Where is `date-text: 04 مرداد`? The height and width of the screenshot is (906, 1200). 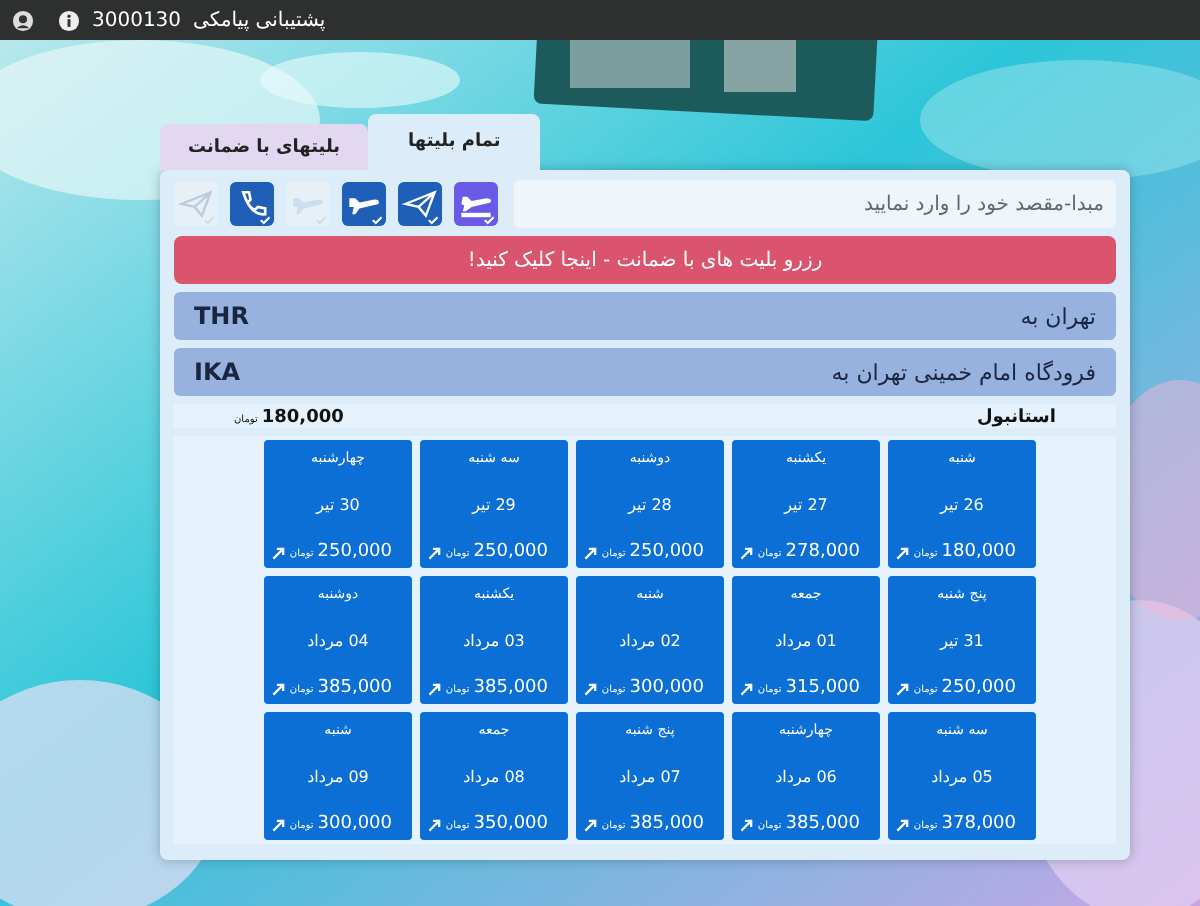 date-text: 04 مرداد is located at coordinates (338, 640).